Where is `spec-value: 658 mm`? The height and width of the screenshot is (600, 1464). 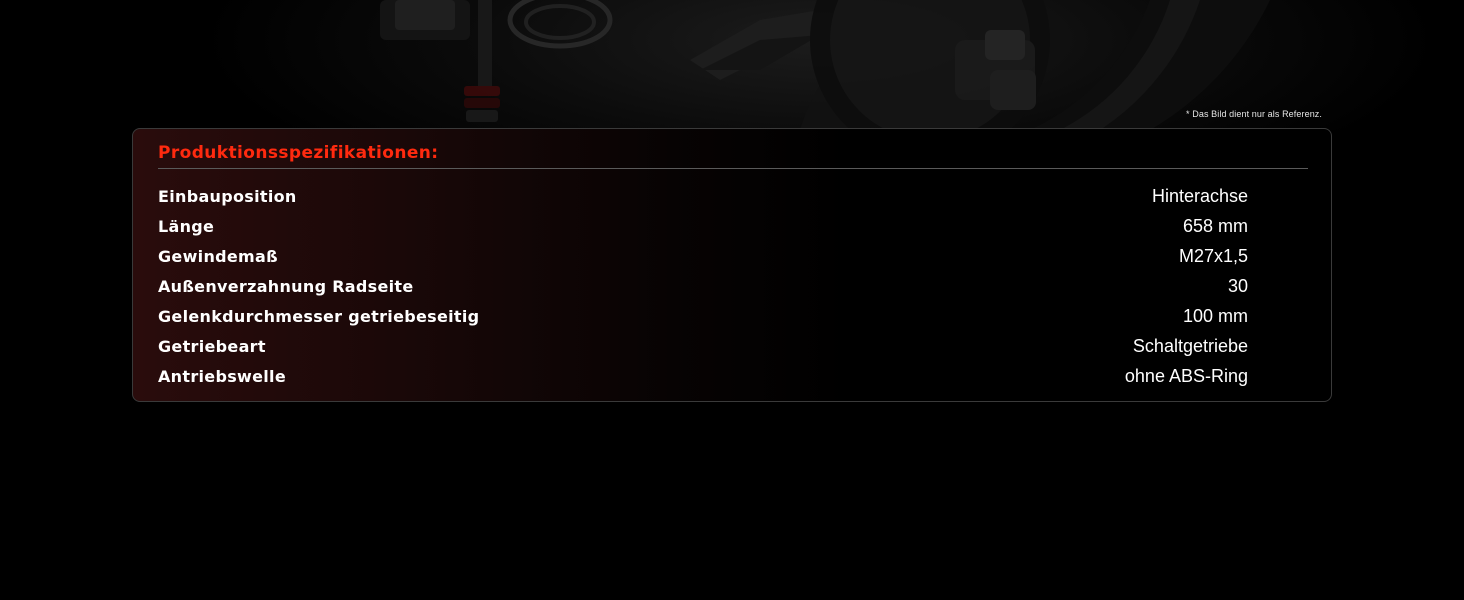 spec-value: 658 mm is located at coordinates (1215, 225).